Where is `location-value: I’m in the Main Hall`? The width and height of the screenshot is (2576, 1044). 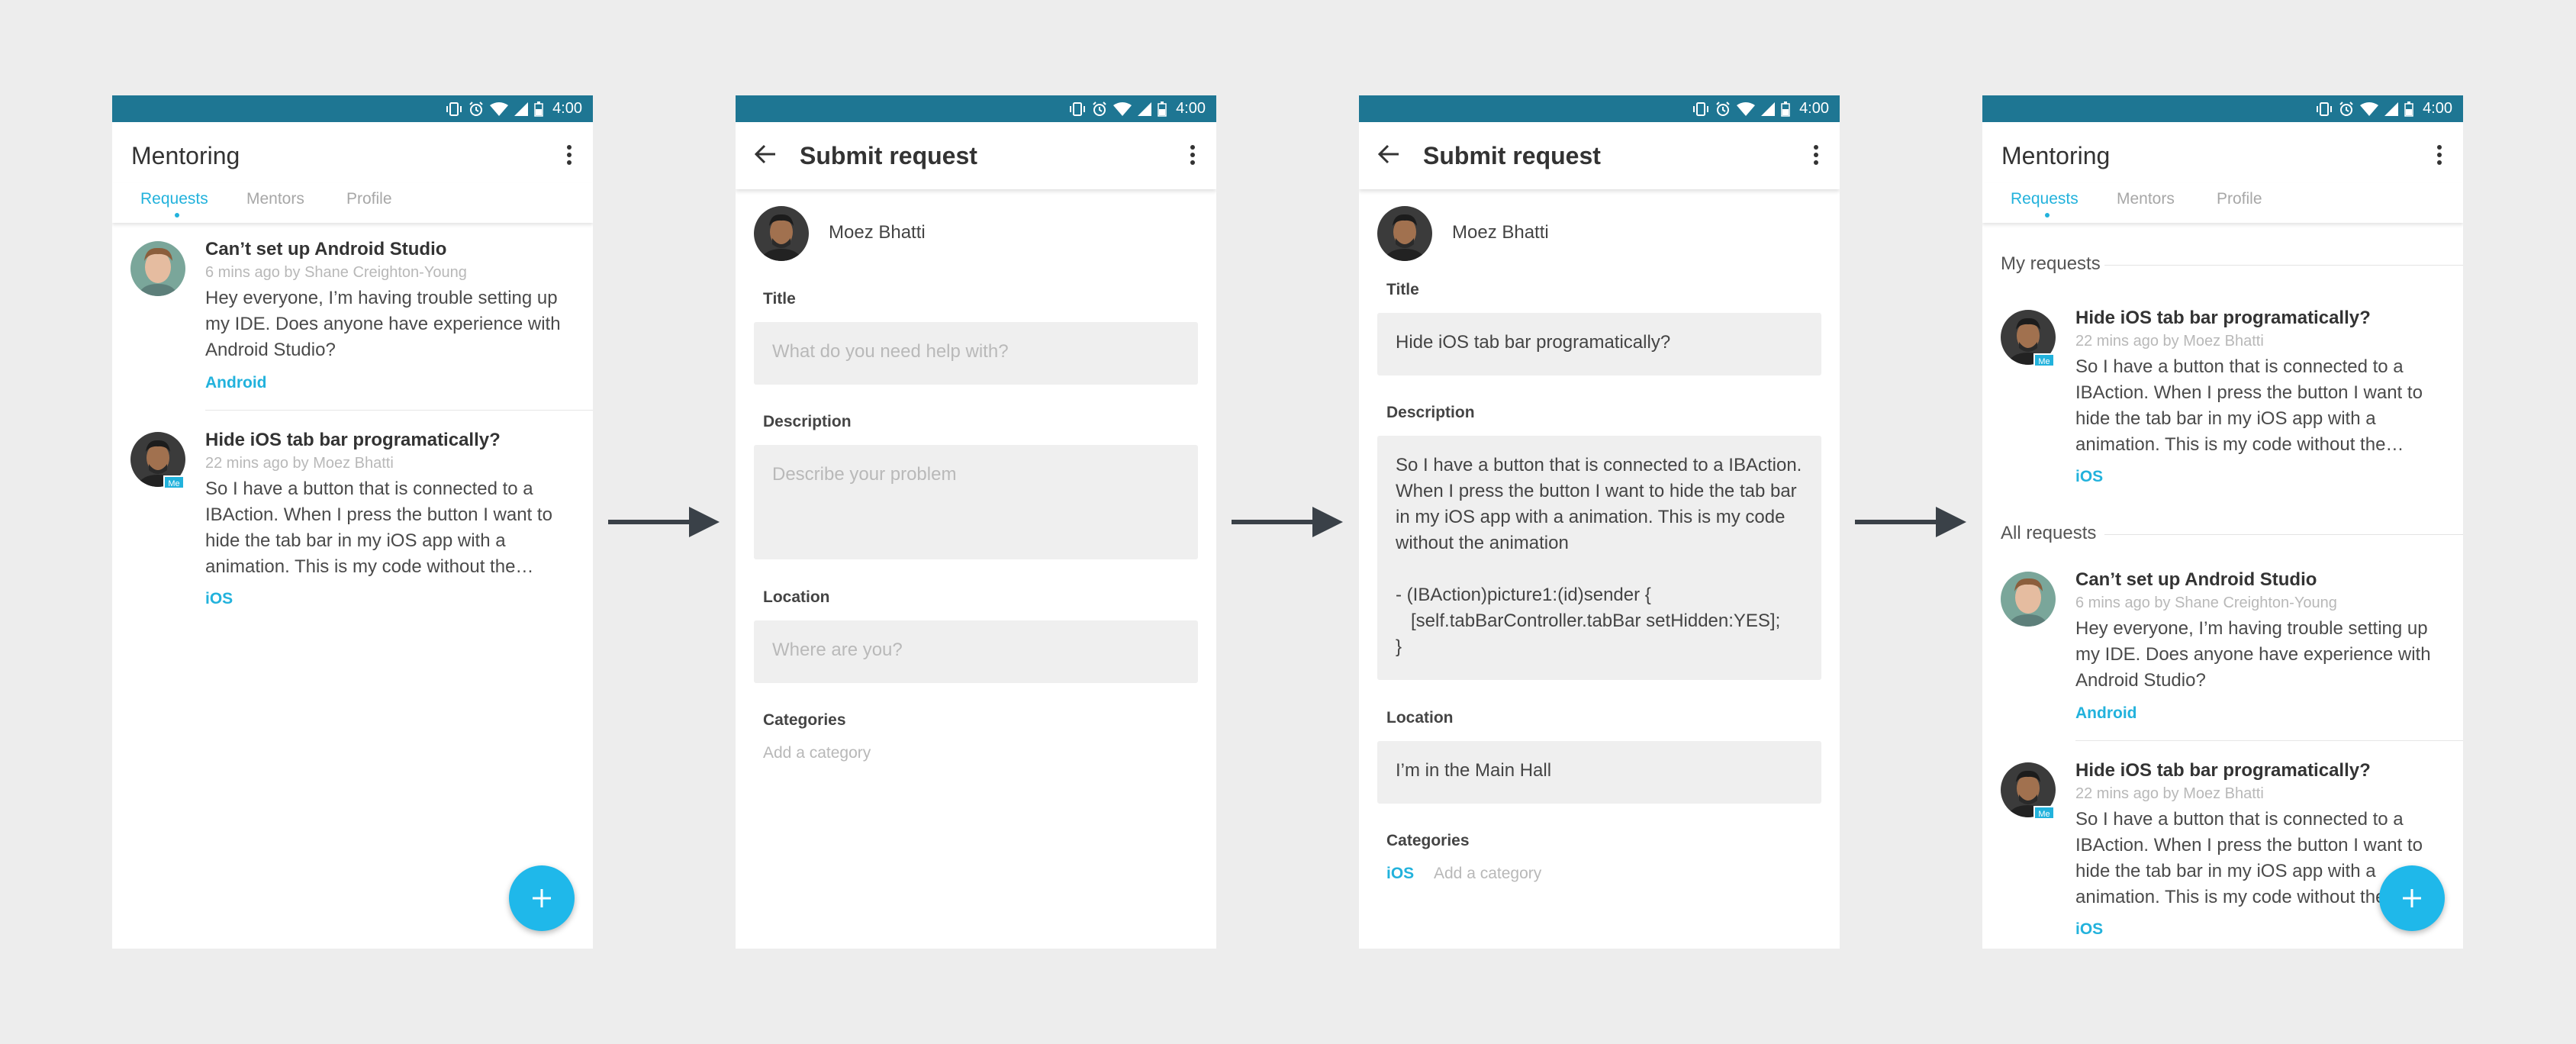 location-value: I’m in the Main Hall is located at coordinates (1474, 770).